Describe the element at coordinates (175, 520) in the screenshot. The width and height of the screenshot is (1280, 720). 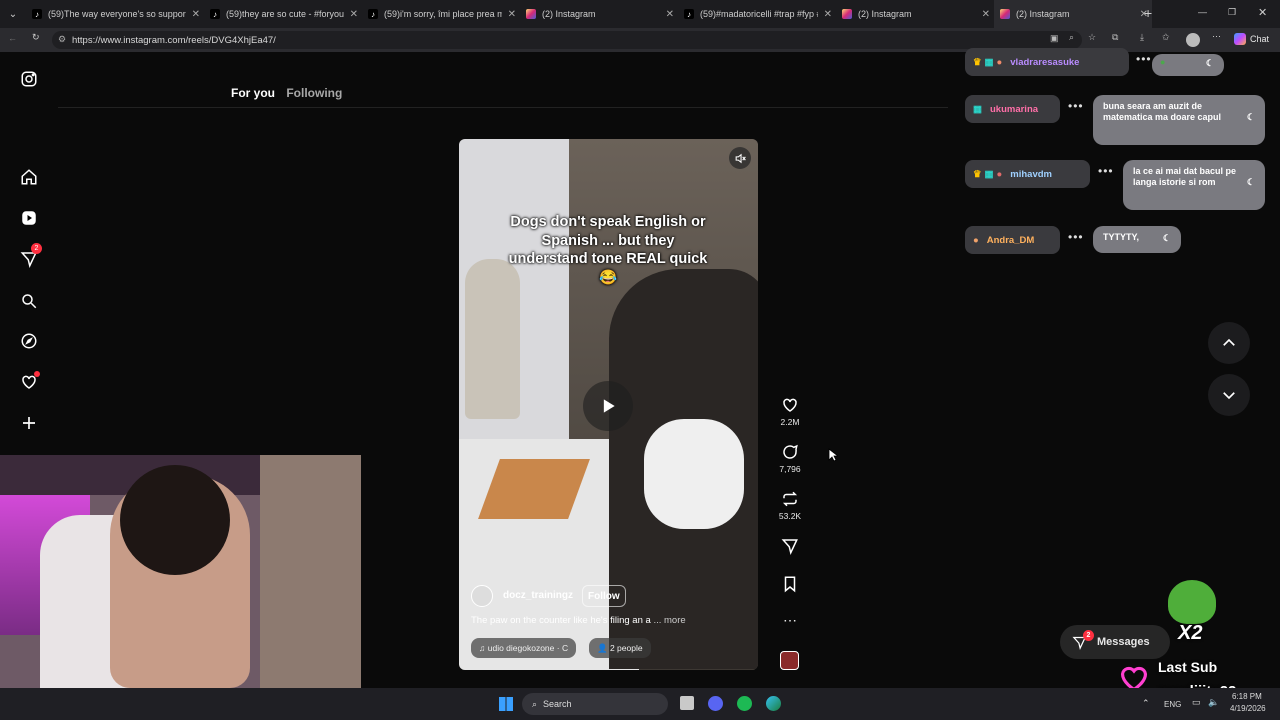
I see `webcam-hair` at that location.